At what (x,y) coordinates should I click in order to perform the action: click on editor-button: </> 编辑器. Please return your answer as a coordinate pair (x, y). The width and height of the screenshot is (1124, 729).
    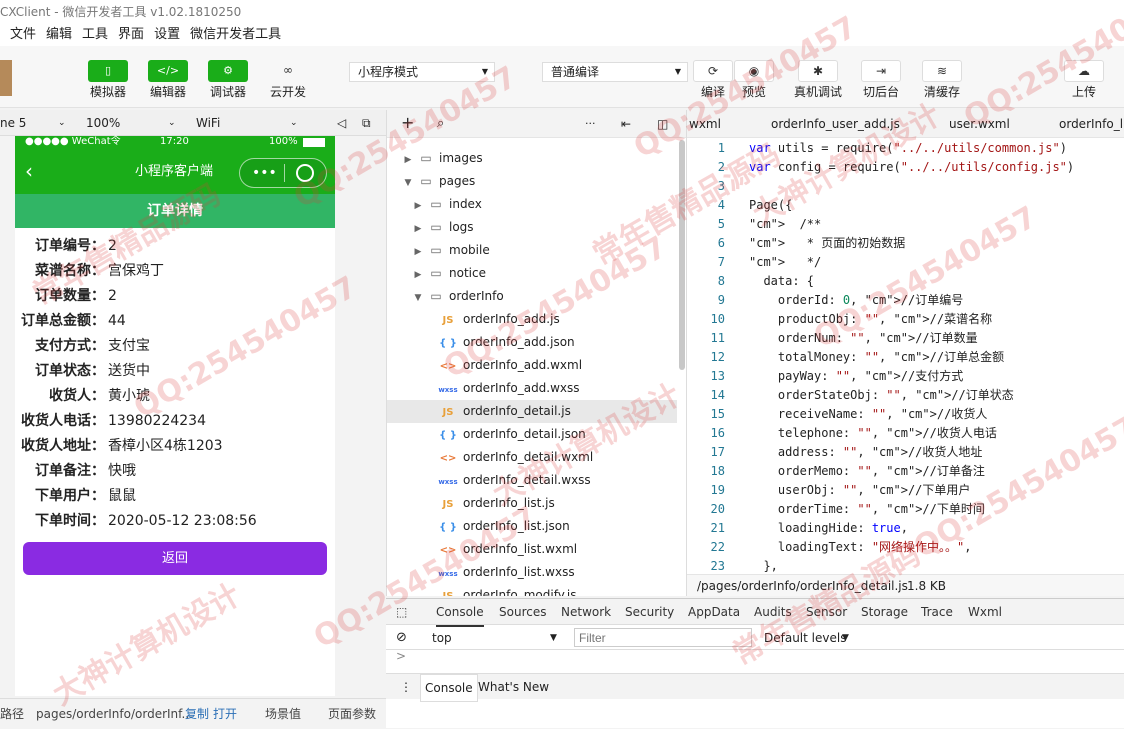
    Looking at the image, I should click on (168, 79).